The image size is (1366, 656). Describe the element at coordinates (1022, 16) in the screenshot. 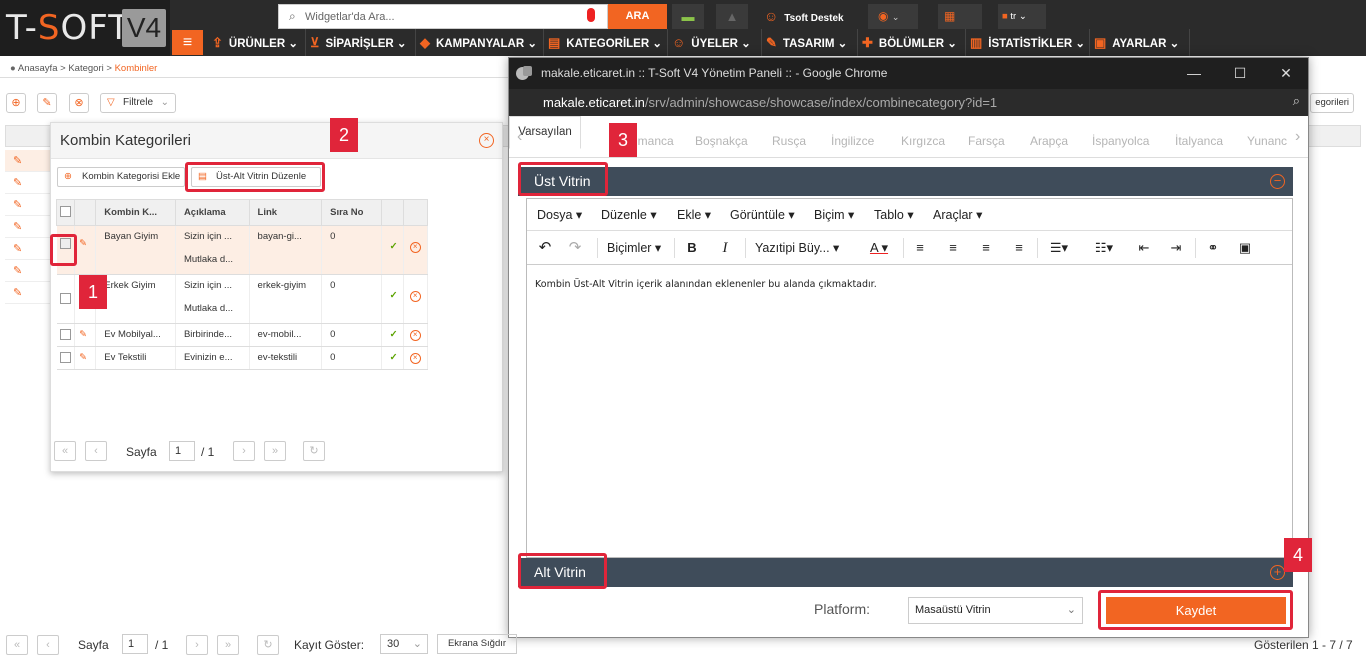

I see `language-select: ■ tr ⌄` at that location.